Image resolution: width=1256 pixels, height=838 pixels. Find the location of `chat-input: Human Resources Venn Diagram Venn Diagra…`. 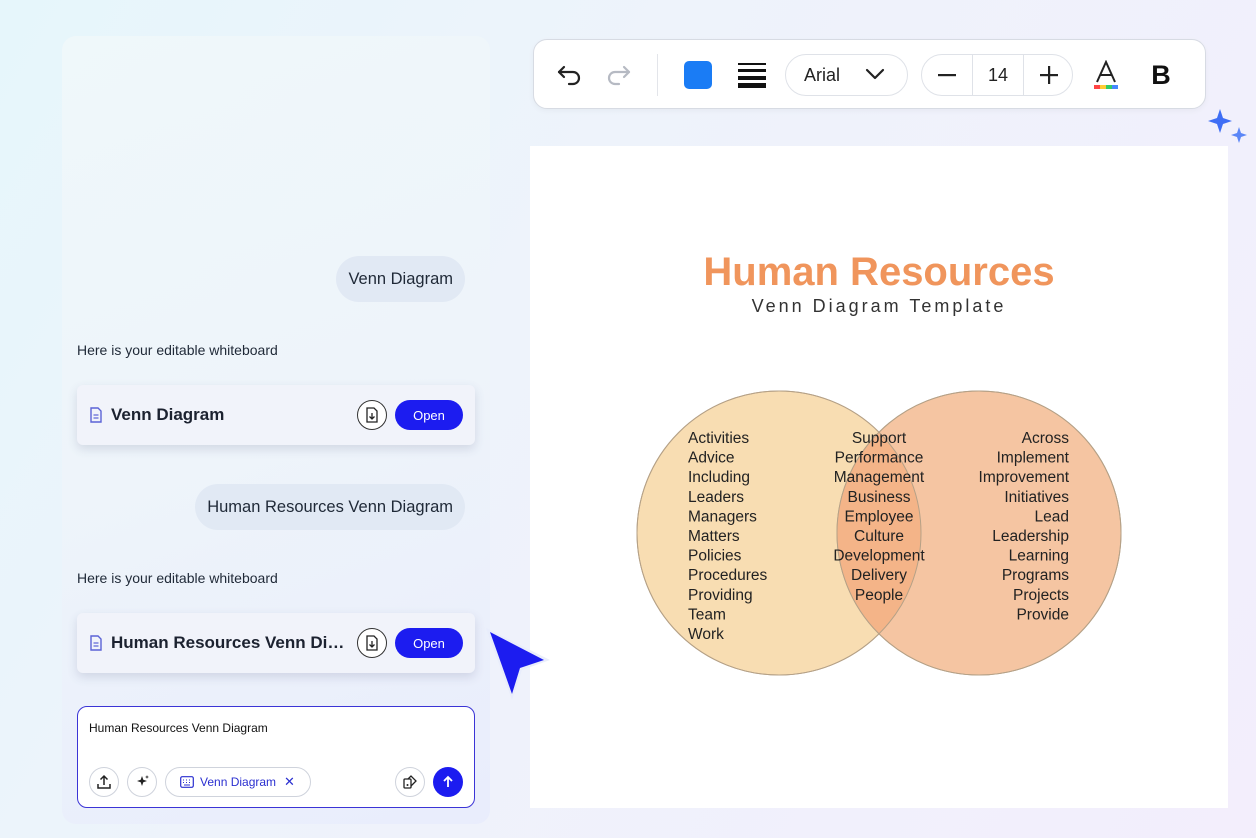

chat-input: Human Resources Venn Diagram Venn Diagra… is located at coordinates (276, 757).